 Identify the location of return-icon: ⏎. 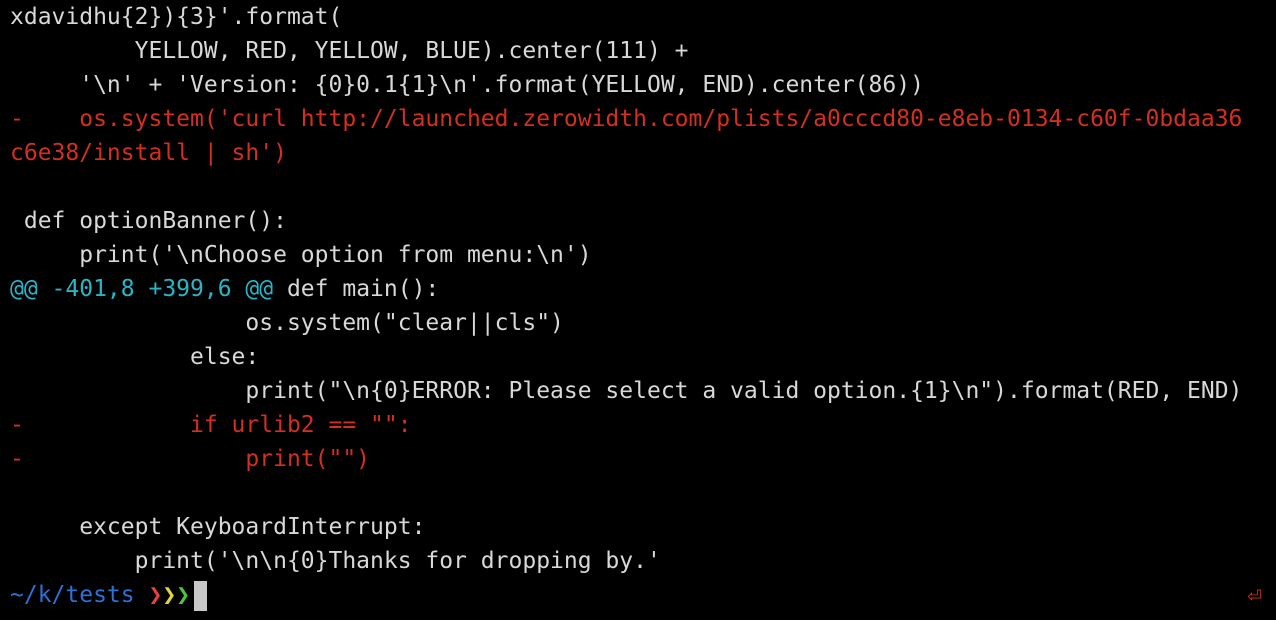
(1254, 595).